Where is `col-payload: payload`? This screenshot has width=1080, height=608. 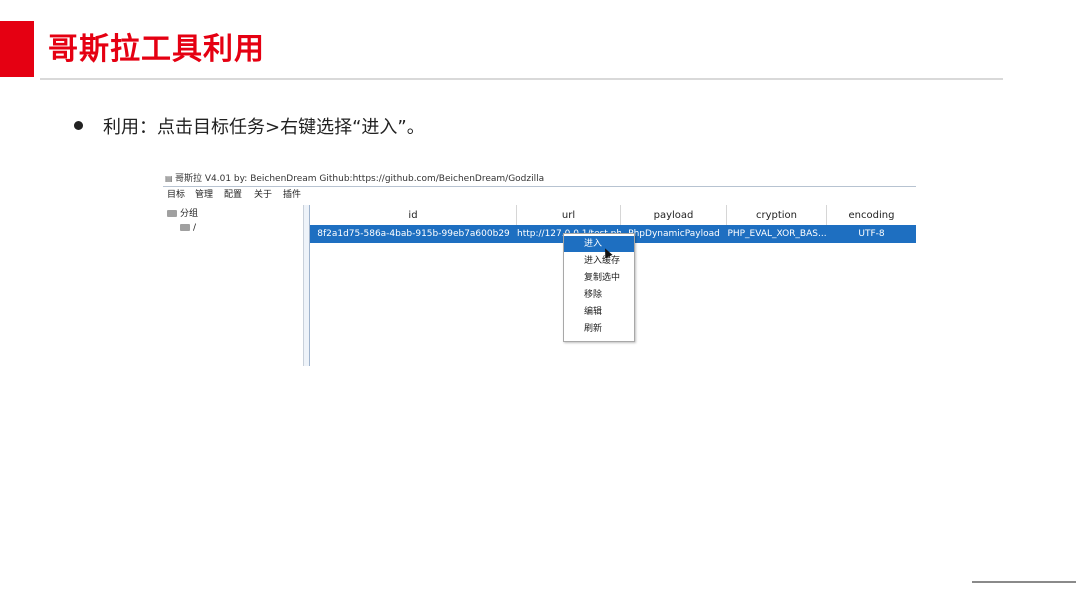 col-payload: payload is located at coordinates (674, 215).